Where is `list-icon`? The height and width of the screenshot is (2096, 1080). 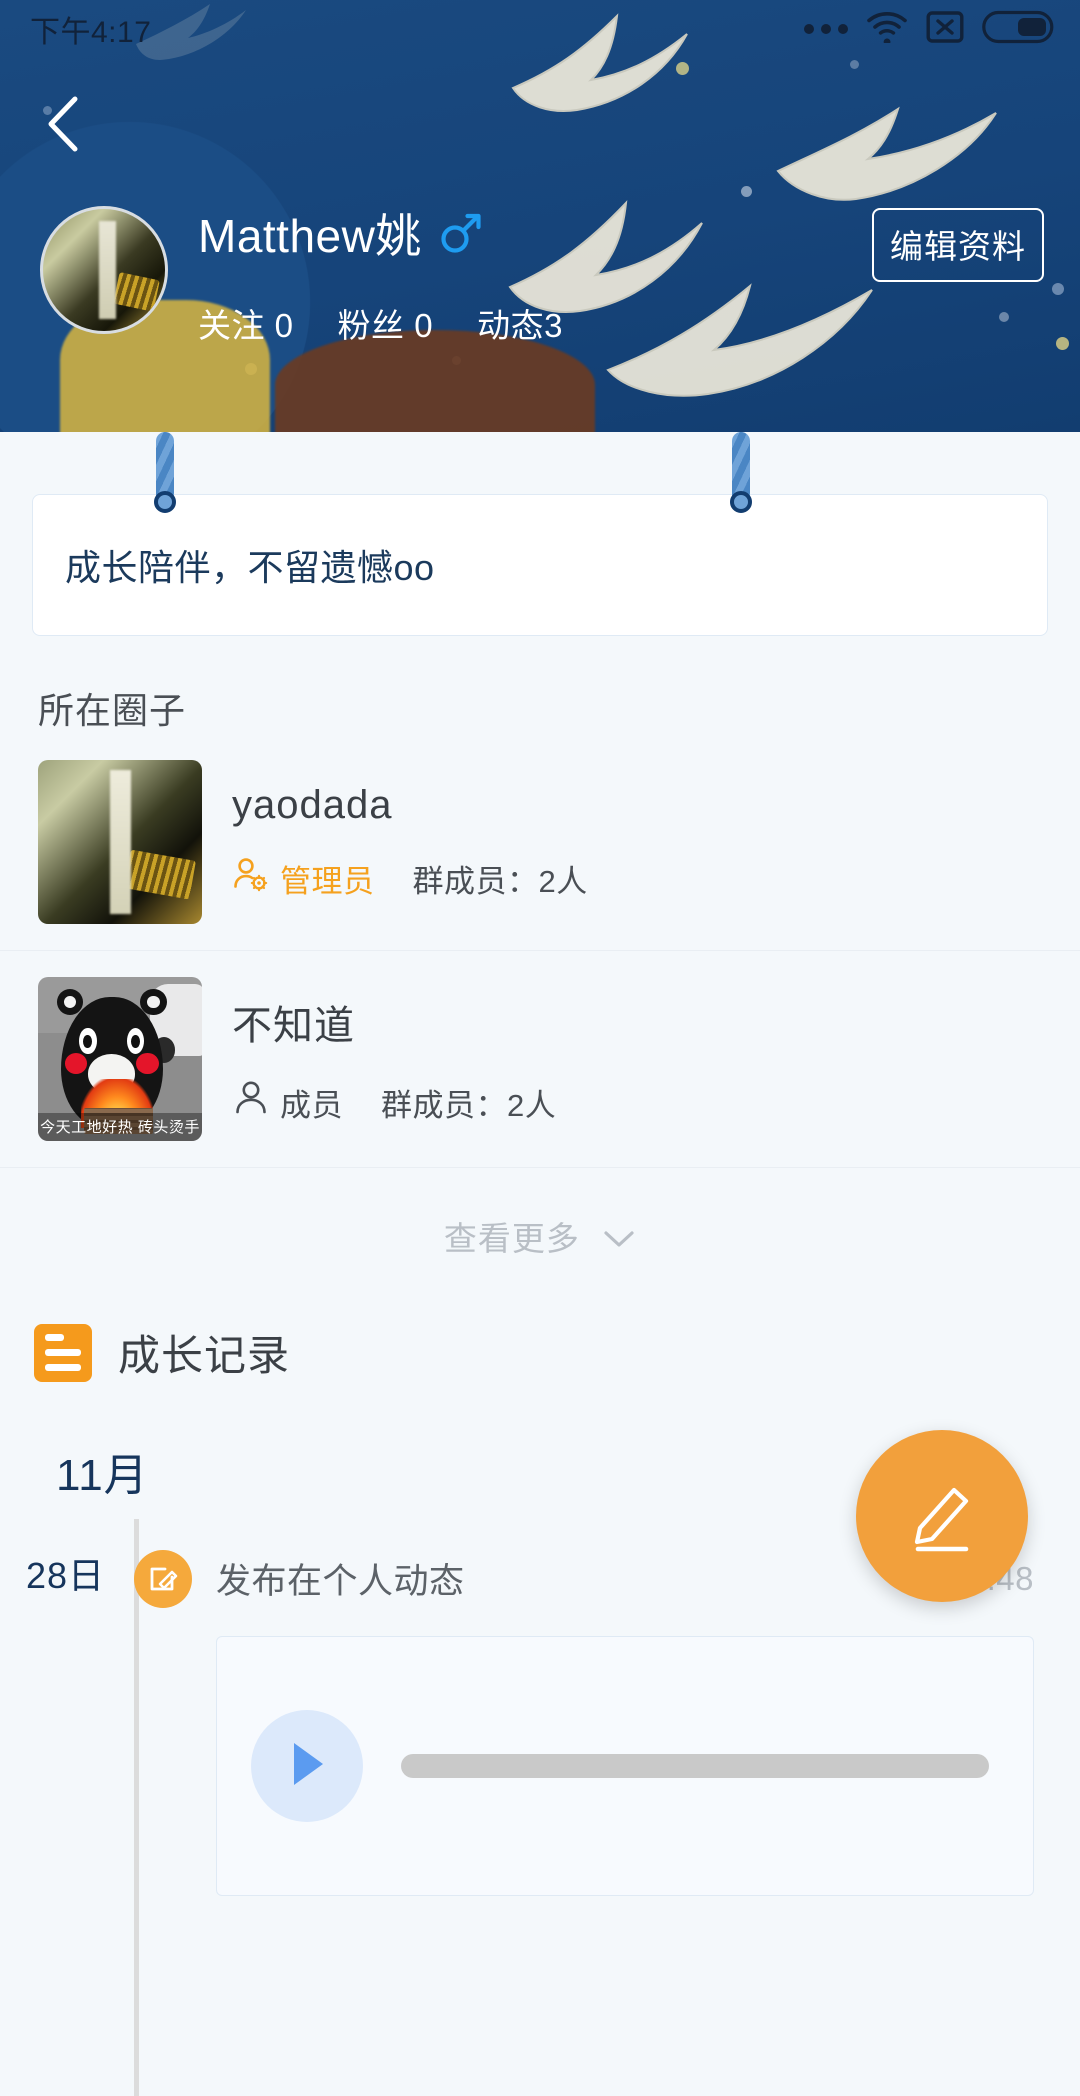
list-icon is located at coordinates (63, 1352).